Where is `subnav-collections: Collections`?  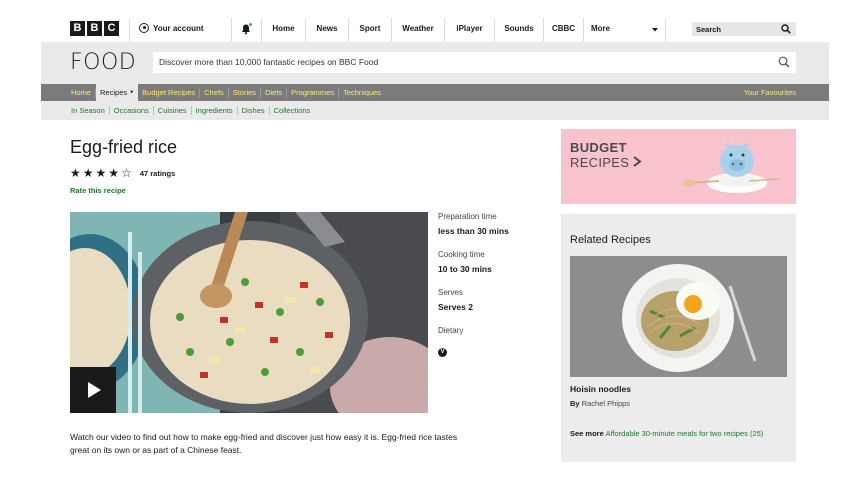 subnav-collections: Collections is located at coordinates (292, 110).